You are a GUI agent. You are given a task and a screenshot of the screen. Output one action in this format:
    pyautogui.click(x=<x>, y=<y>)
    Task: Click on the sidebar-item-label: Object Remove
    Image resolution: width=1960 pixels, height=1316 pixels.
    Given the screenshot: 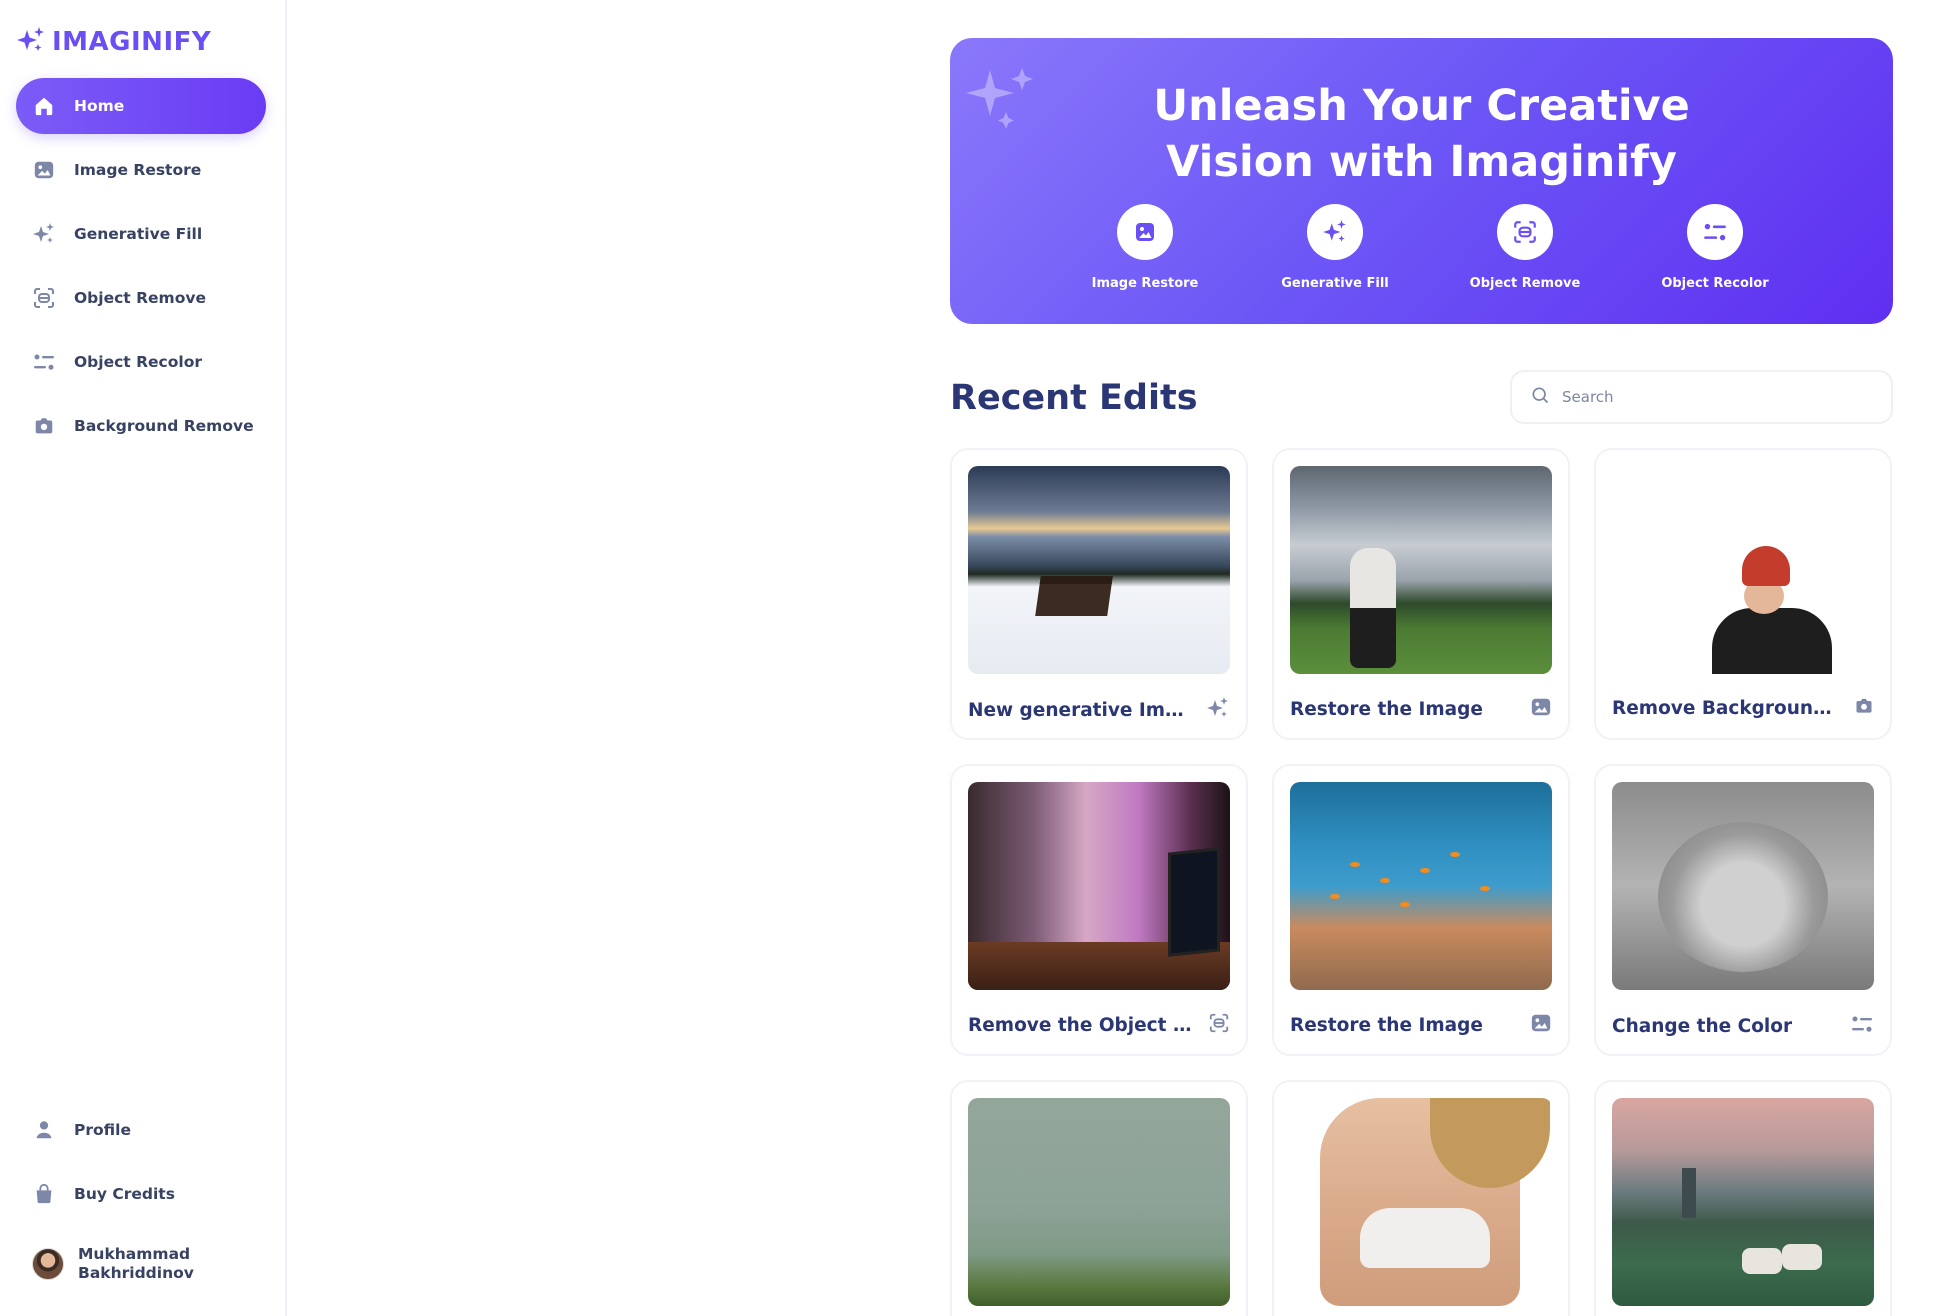 What is the action you would take?
    pyautogui.click(x=140, y=298)
    